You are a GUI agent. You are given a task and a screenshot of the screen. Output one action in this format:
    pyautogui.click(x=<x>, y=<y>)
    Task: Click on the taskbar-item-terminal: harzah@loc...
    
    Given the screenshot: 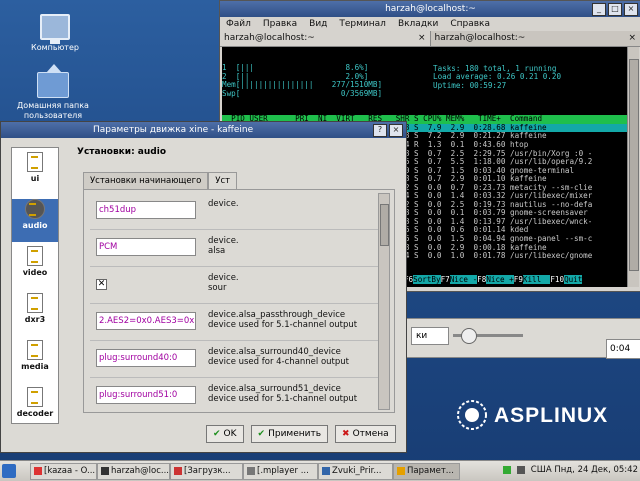 What is the action you would take?
    pyautogui.click(x=133, y=471)
    